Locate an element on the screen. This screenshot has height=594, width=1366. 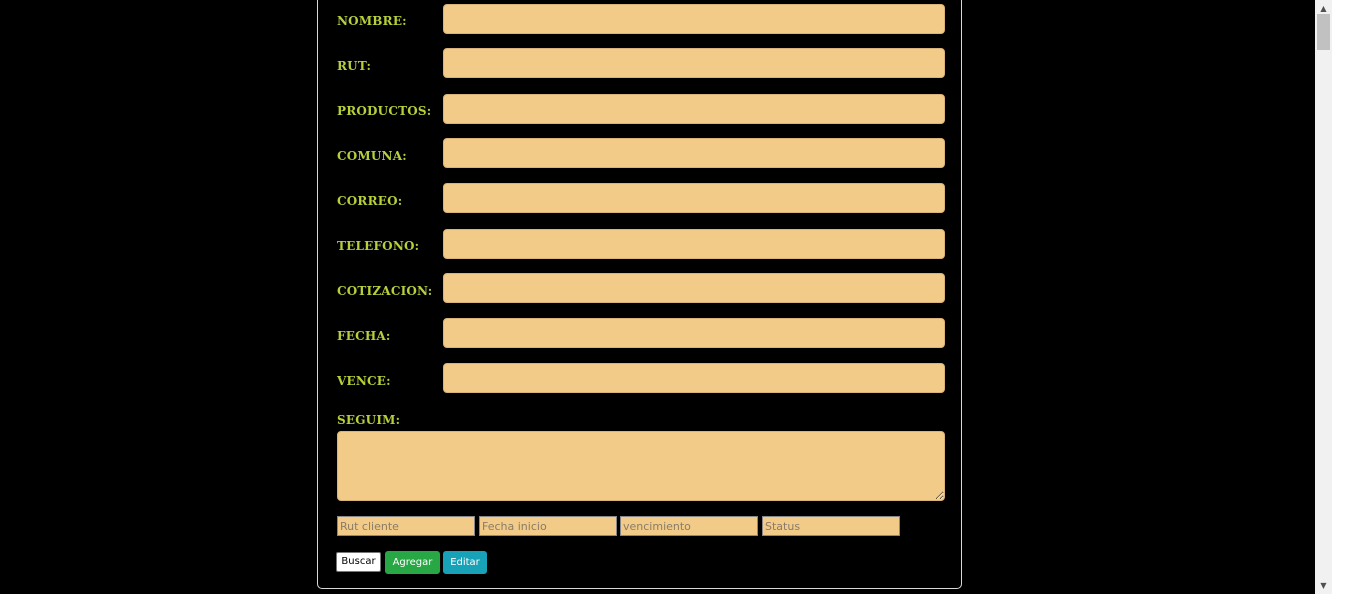
fecha-input is located at coordinates (694, 333).